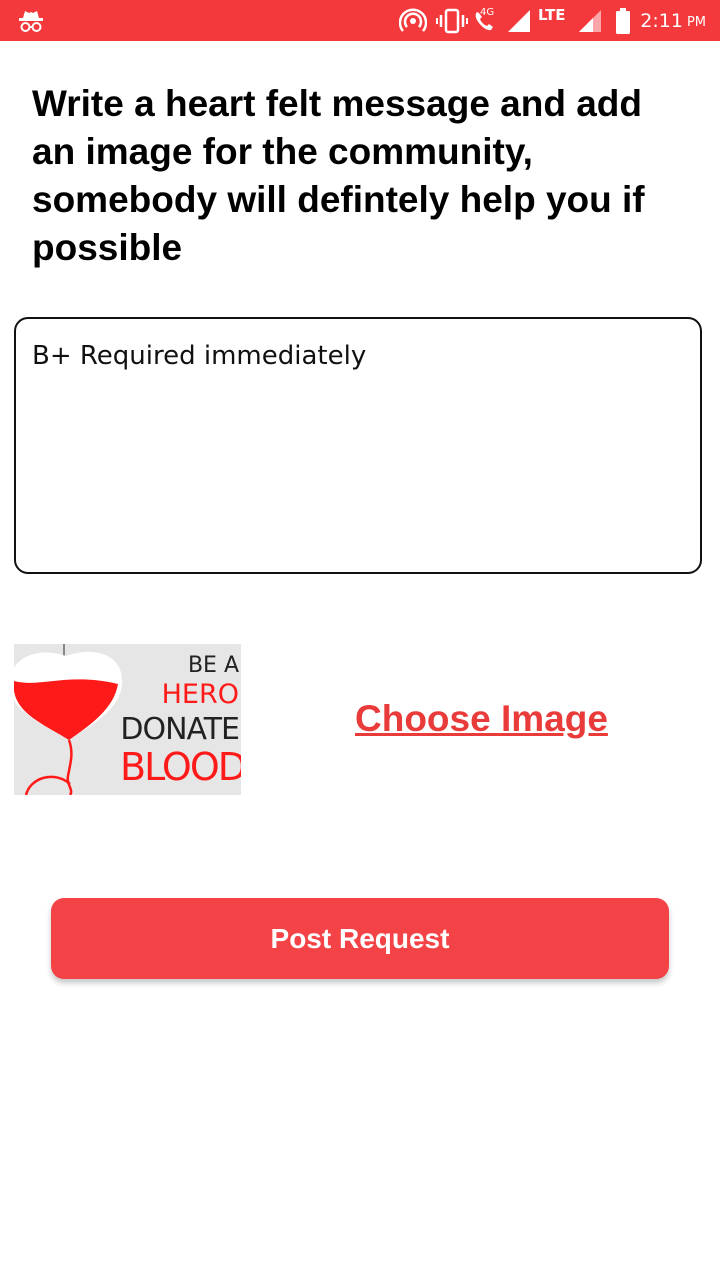  Describe the element at coordinates (481, 719) in the screenshot. I see `choose-image-link: Choose Image` at that location.